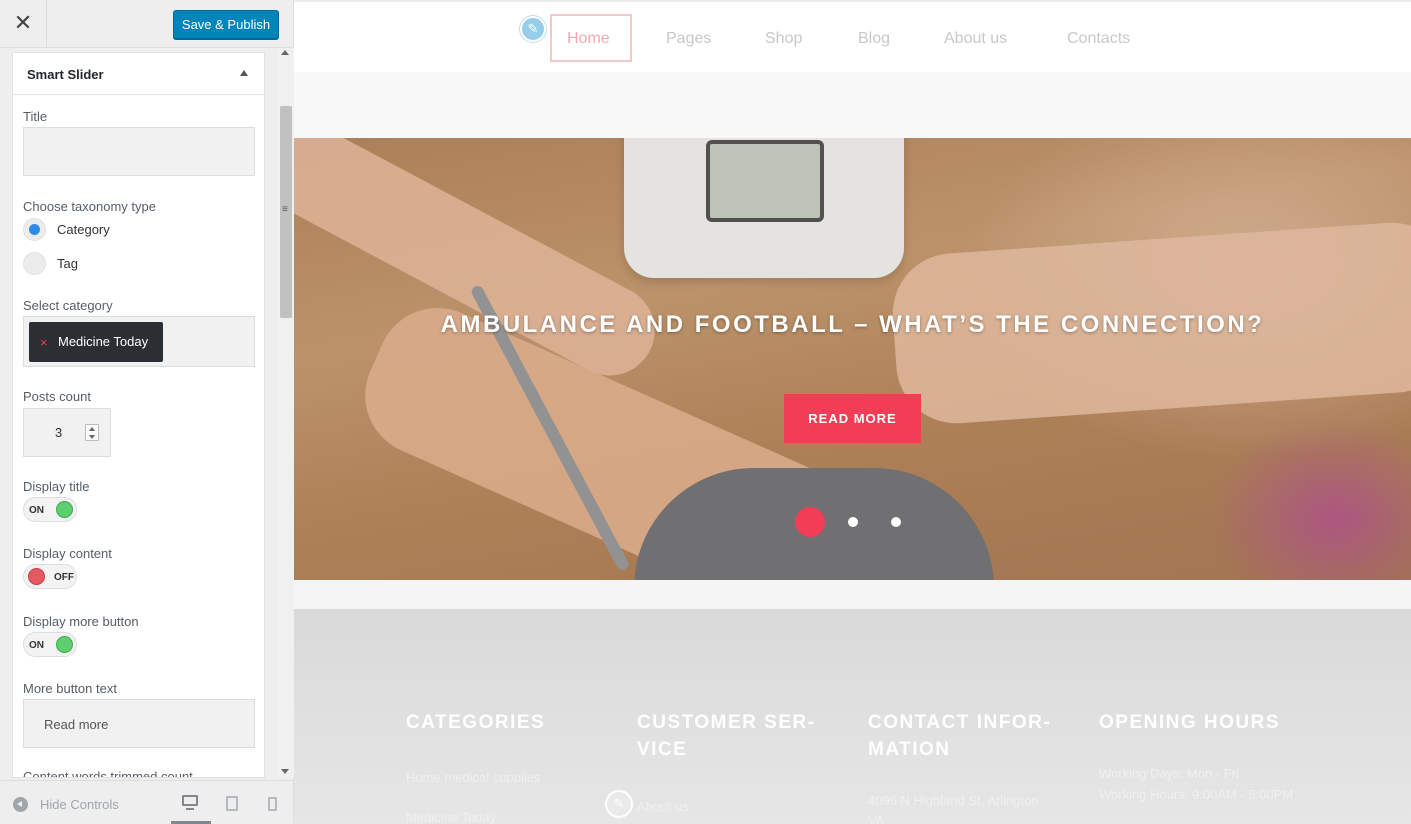  What do you see at coordinates (57, 396) in the screenshot?
I see `posts-count-label: Posts count` at bounding box center [57, 396].